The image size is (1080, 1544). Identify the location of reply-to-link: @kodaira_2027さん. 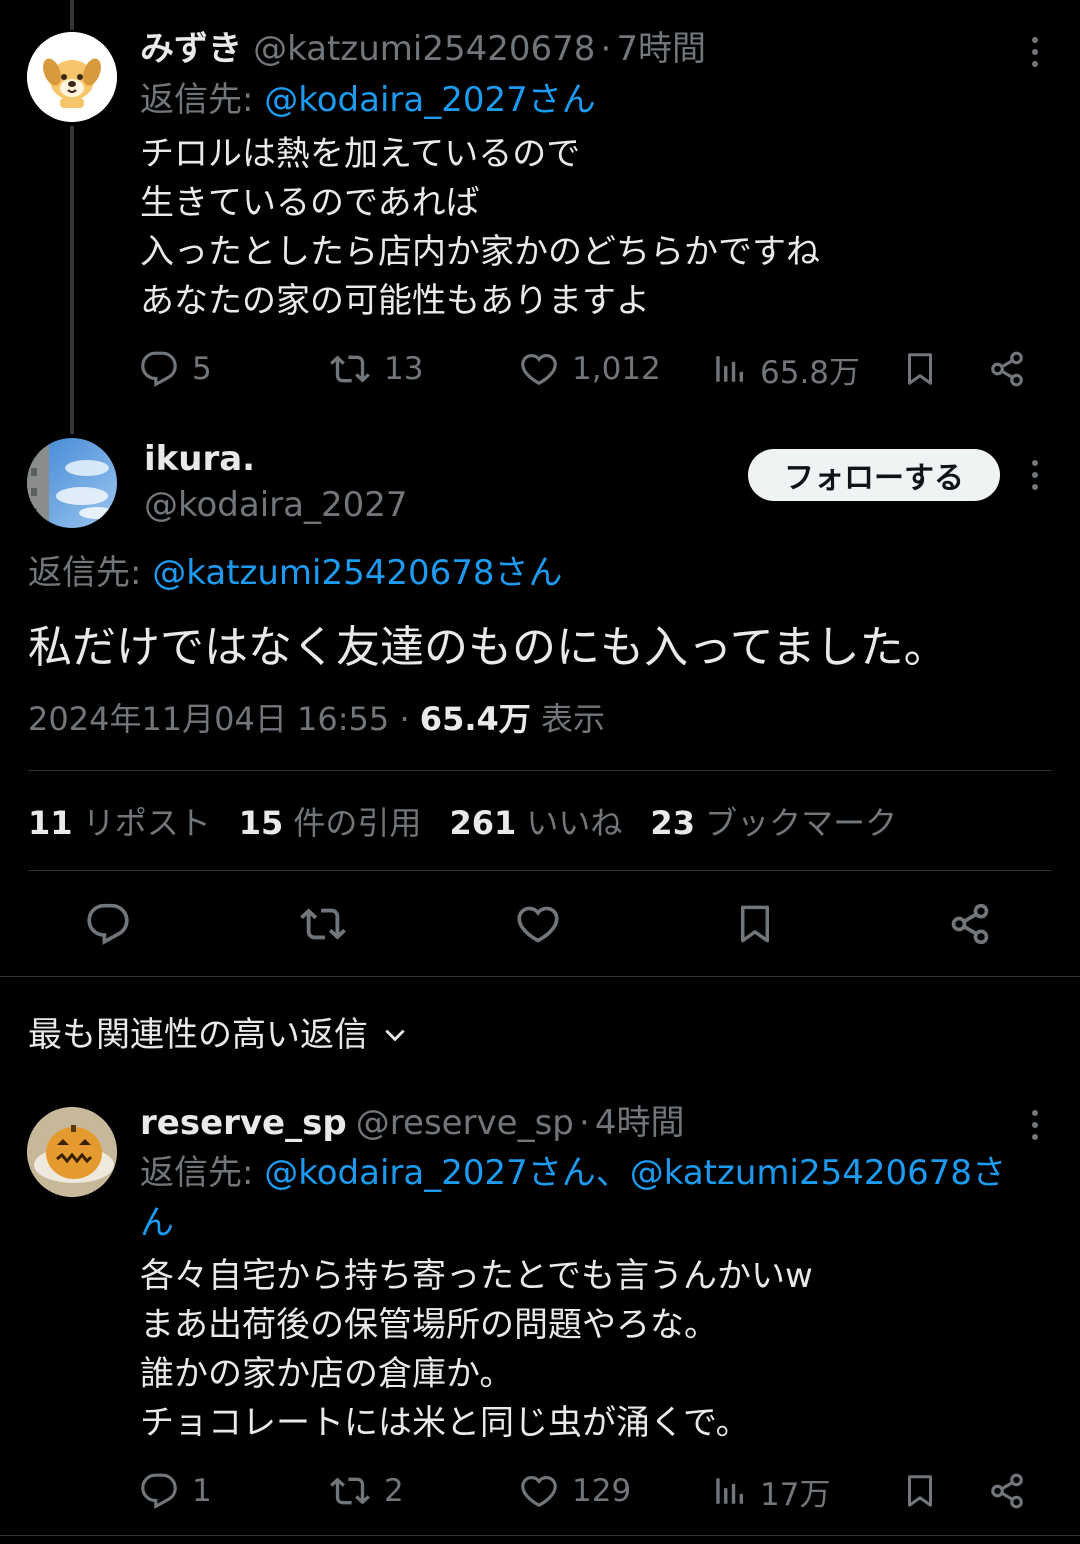
(429, 100).